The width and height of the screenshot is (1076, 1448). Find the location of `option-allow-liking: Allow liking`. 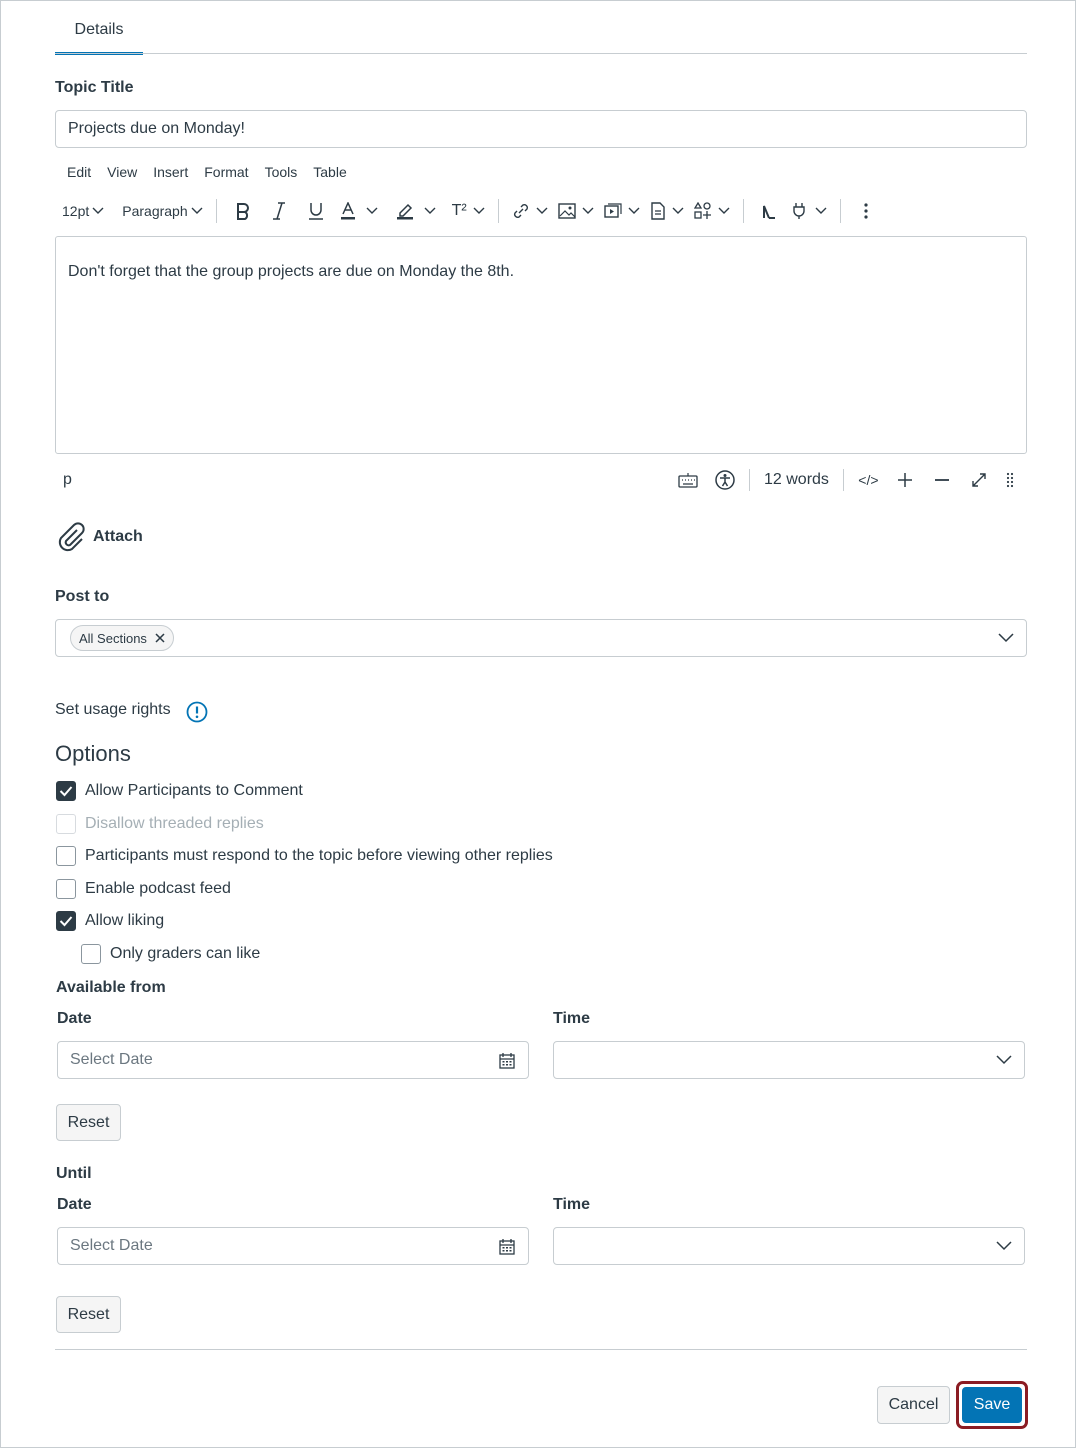

option-allow-liking: Allow liking is located at coordinates (110, 921).